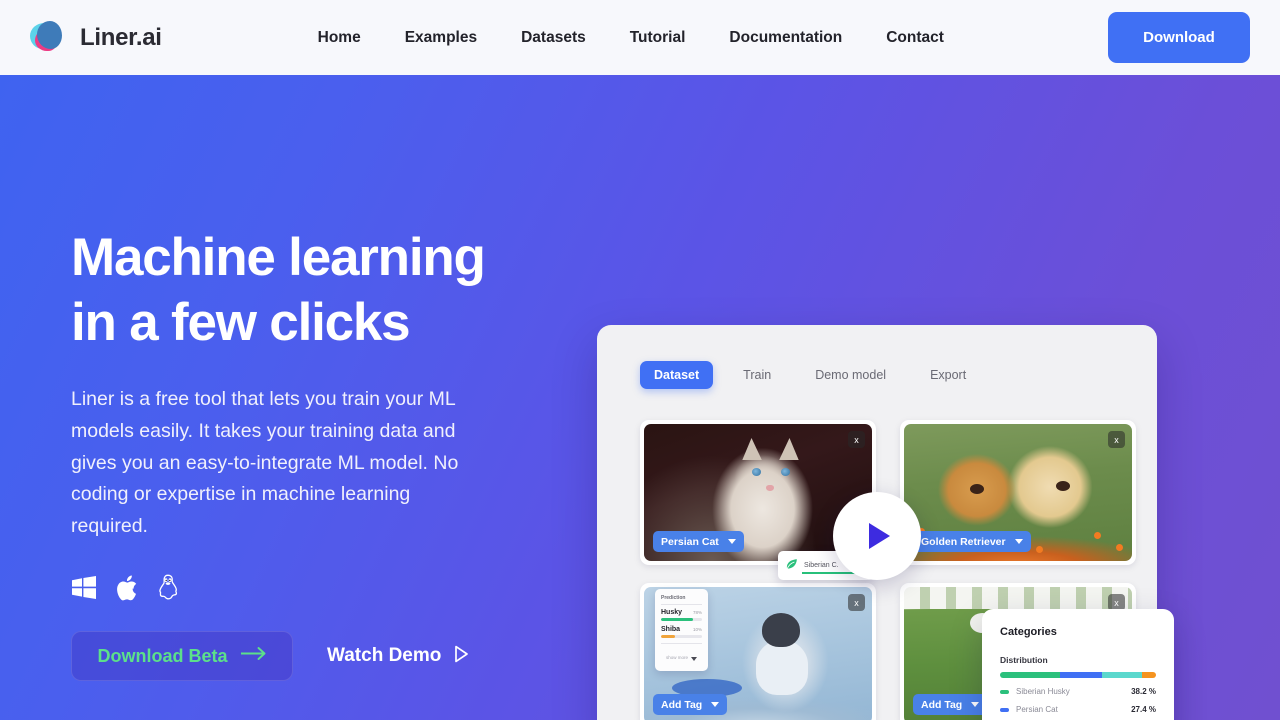 This screenshot has width=1280, height=720. Describe the element at coordinates (671, 629) in the screenshot. I see `prediction-label: Shiba` at that location.